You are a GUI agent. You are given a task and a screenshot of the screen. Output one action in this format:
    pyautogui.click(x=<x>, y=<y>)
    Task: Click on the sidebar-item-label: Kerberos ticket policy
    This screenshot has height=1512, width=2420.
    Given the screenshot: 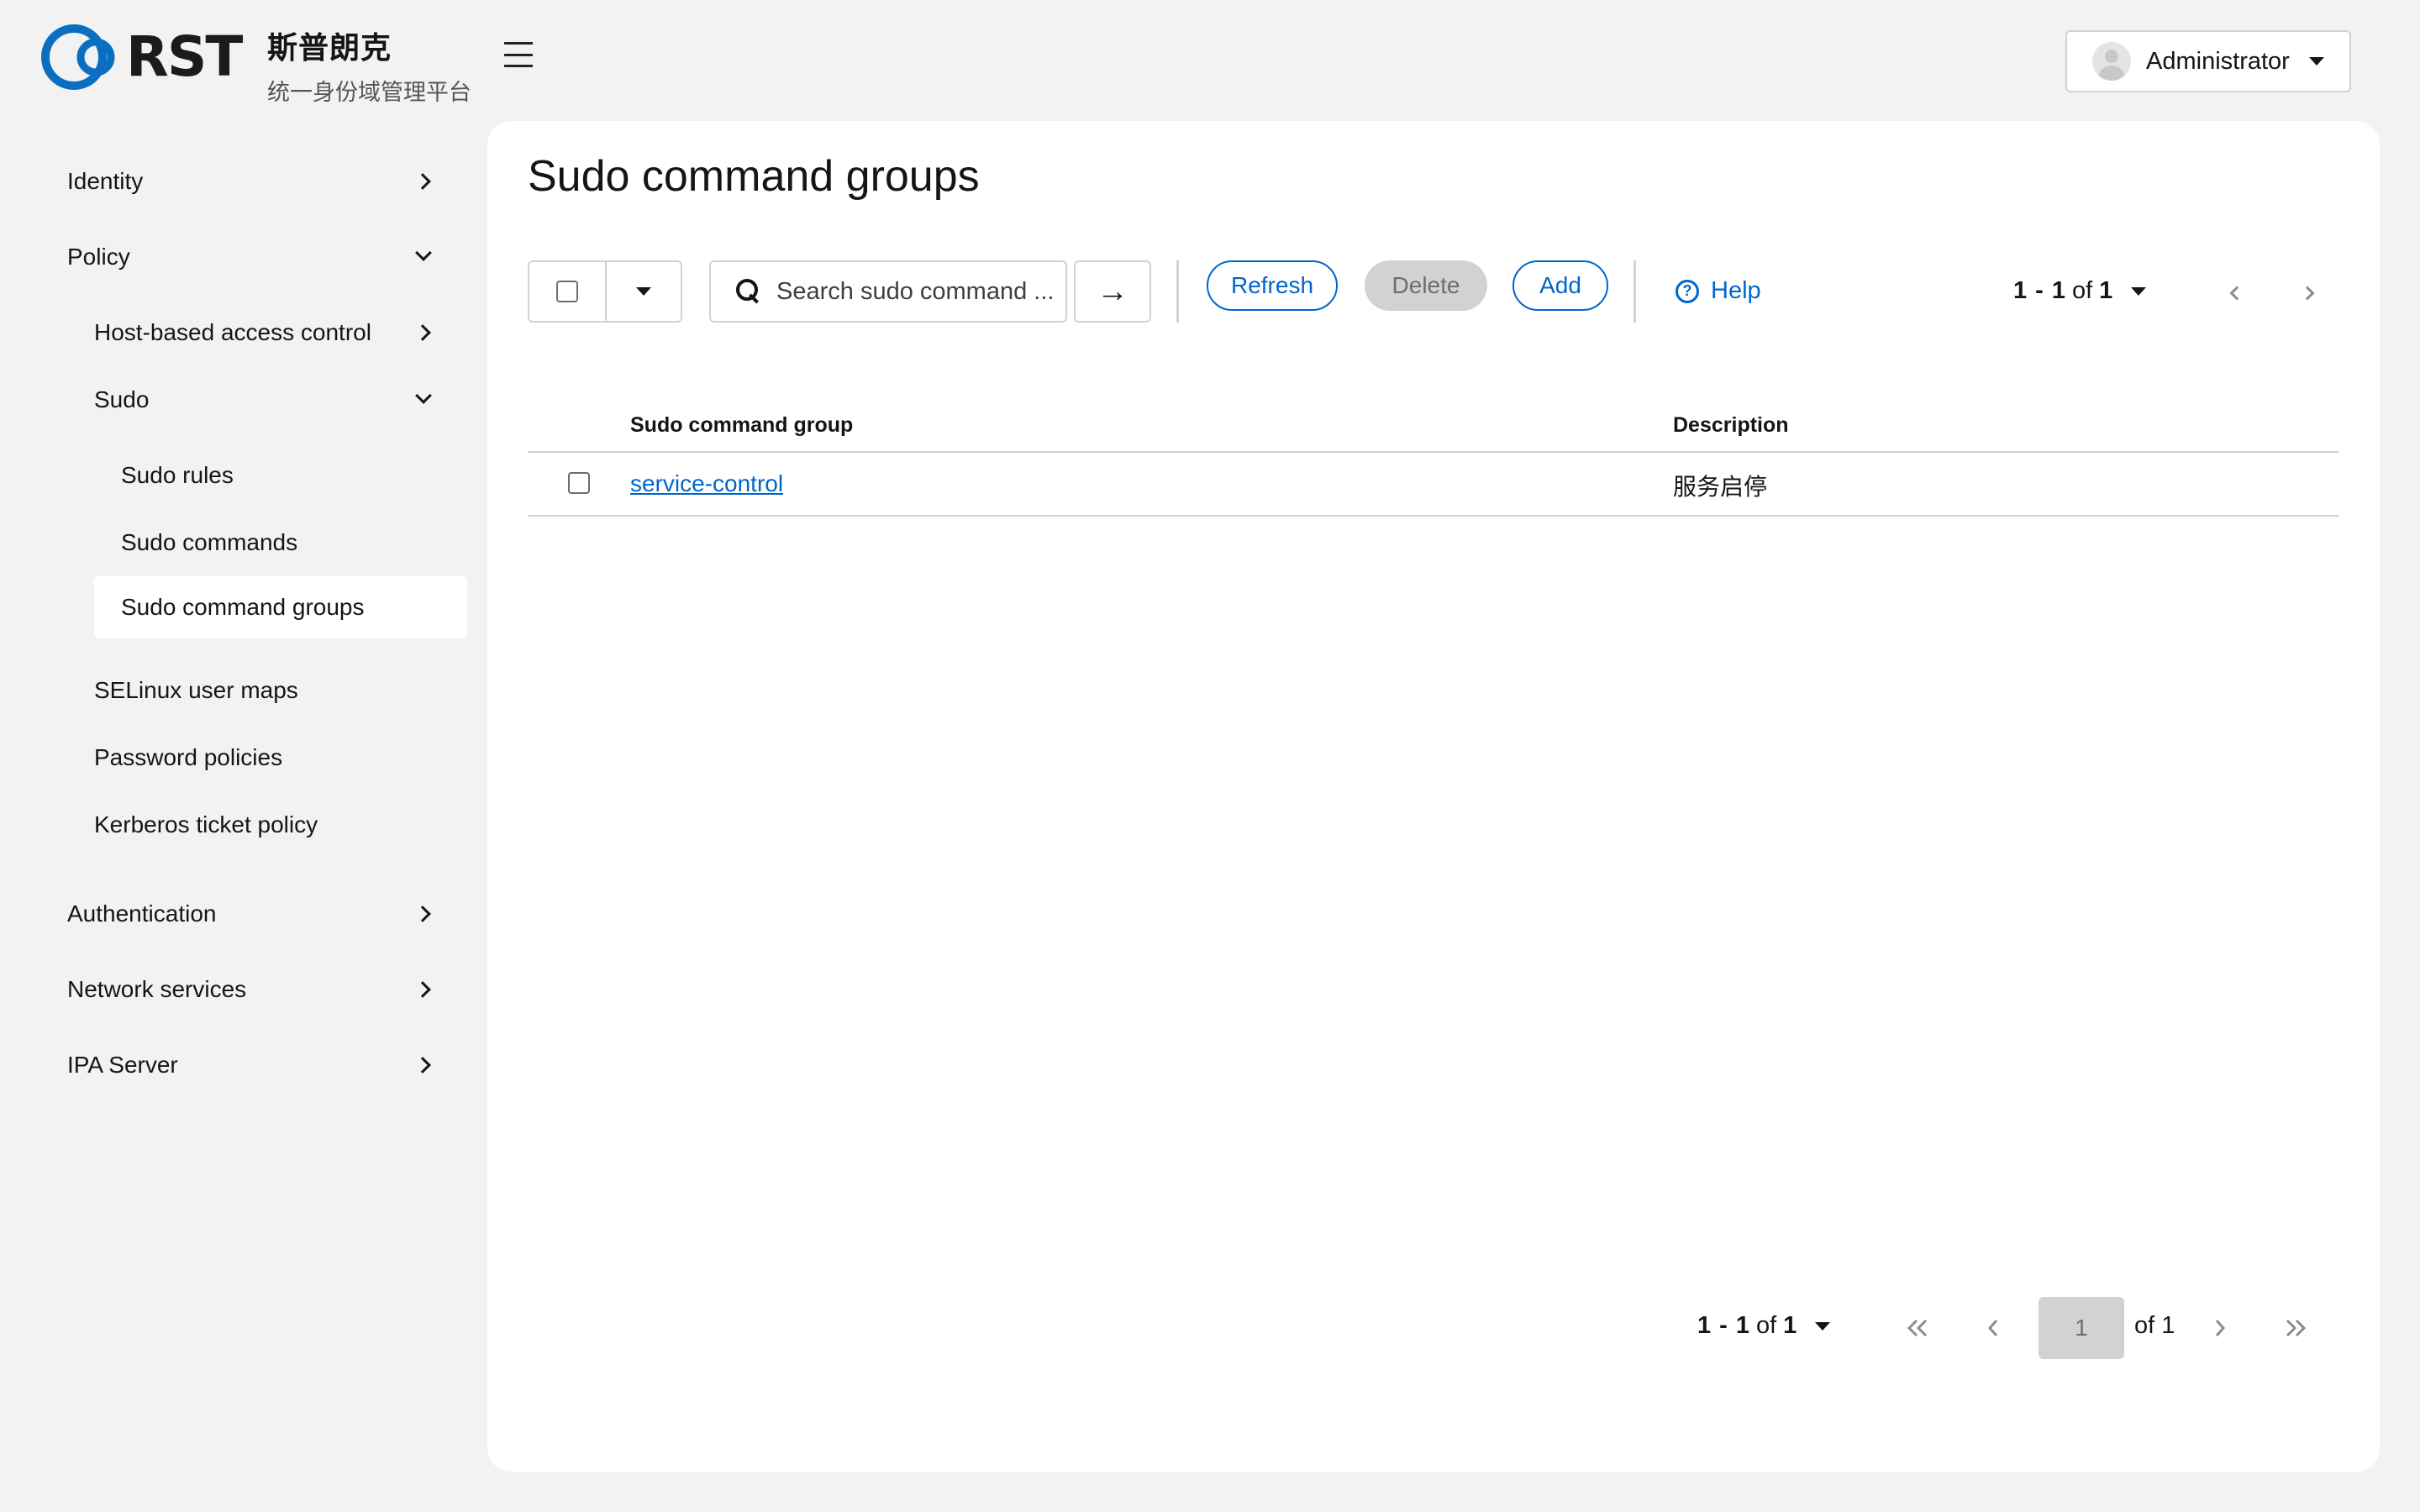 What is the action you would take?
    pyautogui.click(x=206, y=824)
    